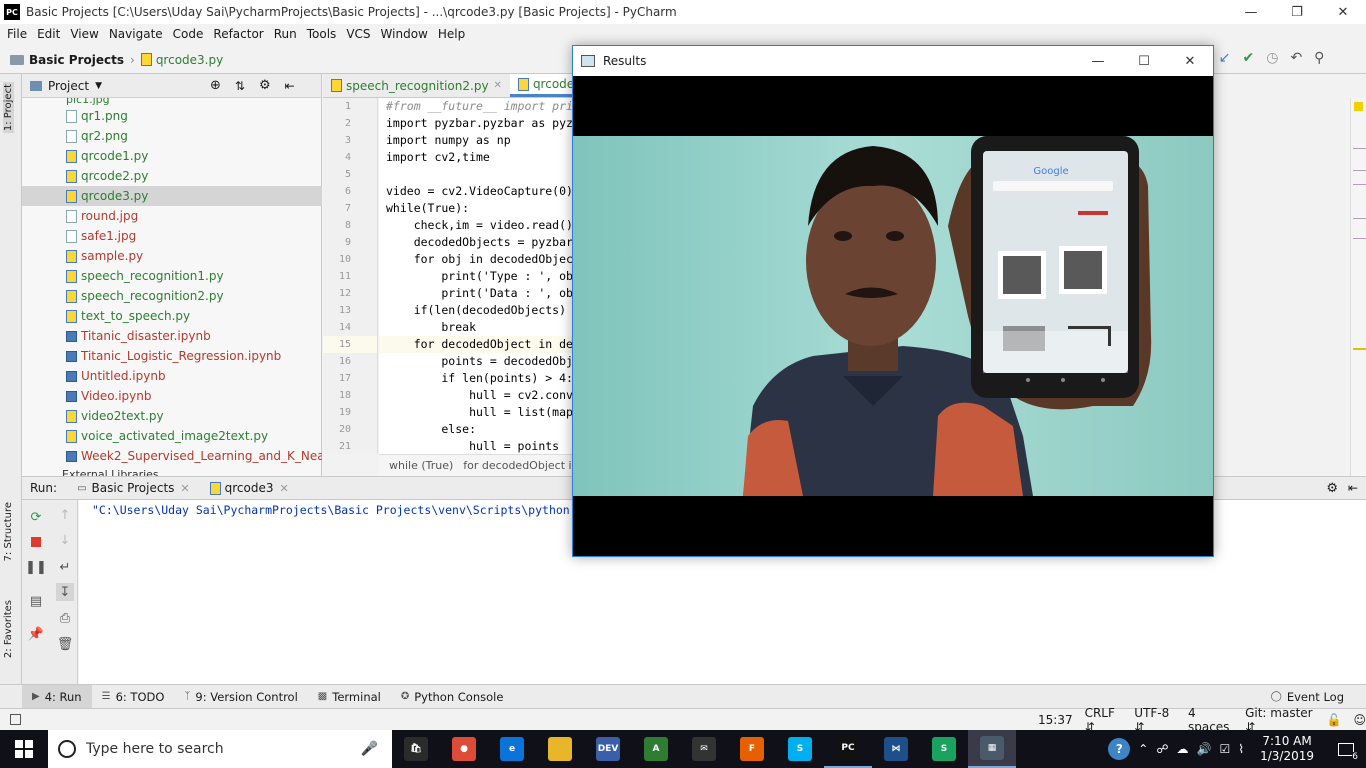 The image size is (1366, 768). What do you see at coordinates (608, 749) in the screenshot?
I see `taskbar-app-devc: DEV` at bounding box center [608, 749].